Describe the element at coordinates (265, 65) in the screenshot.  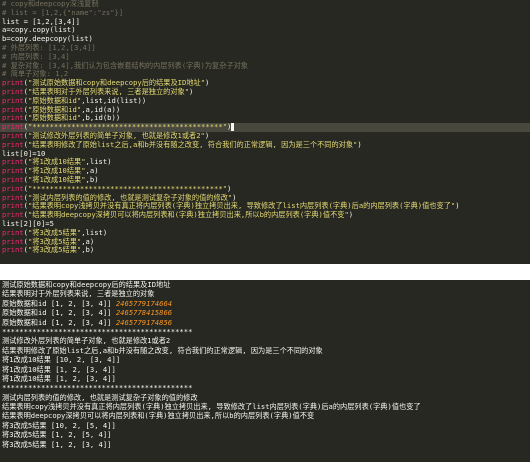
I see `code-line: # 复杂对象: [3,4],我们认为包含嵌套结构的内层列表(字典)为复杂子对象` at that location.